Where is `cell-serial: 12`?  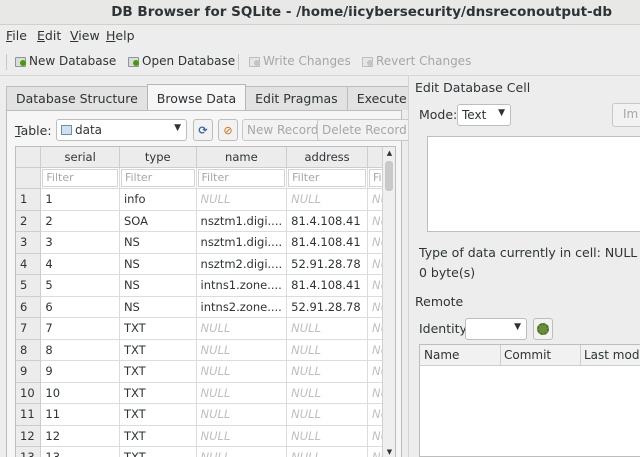 cell-serial: 12 is located at coordinates (80, 436).